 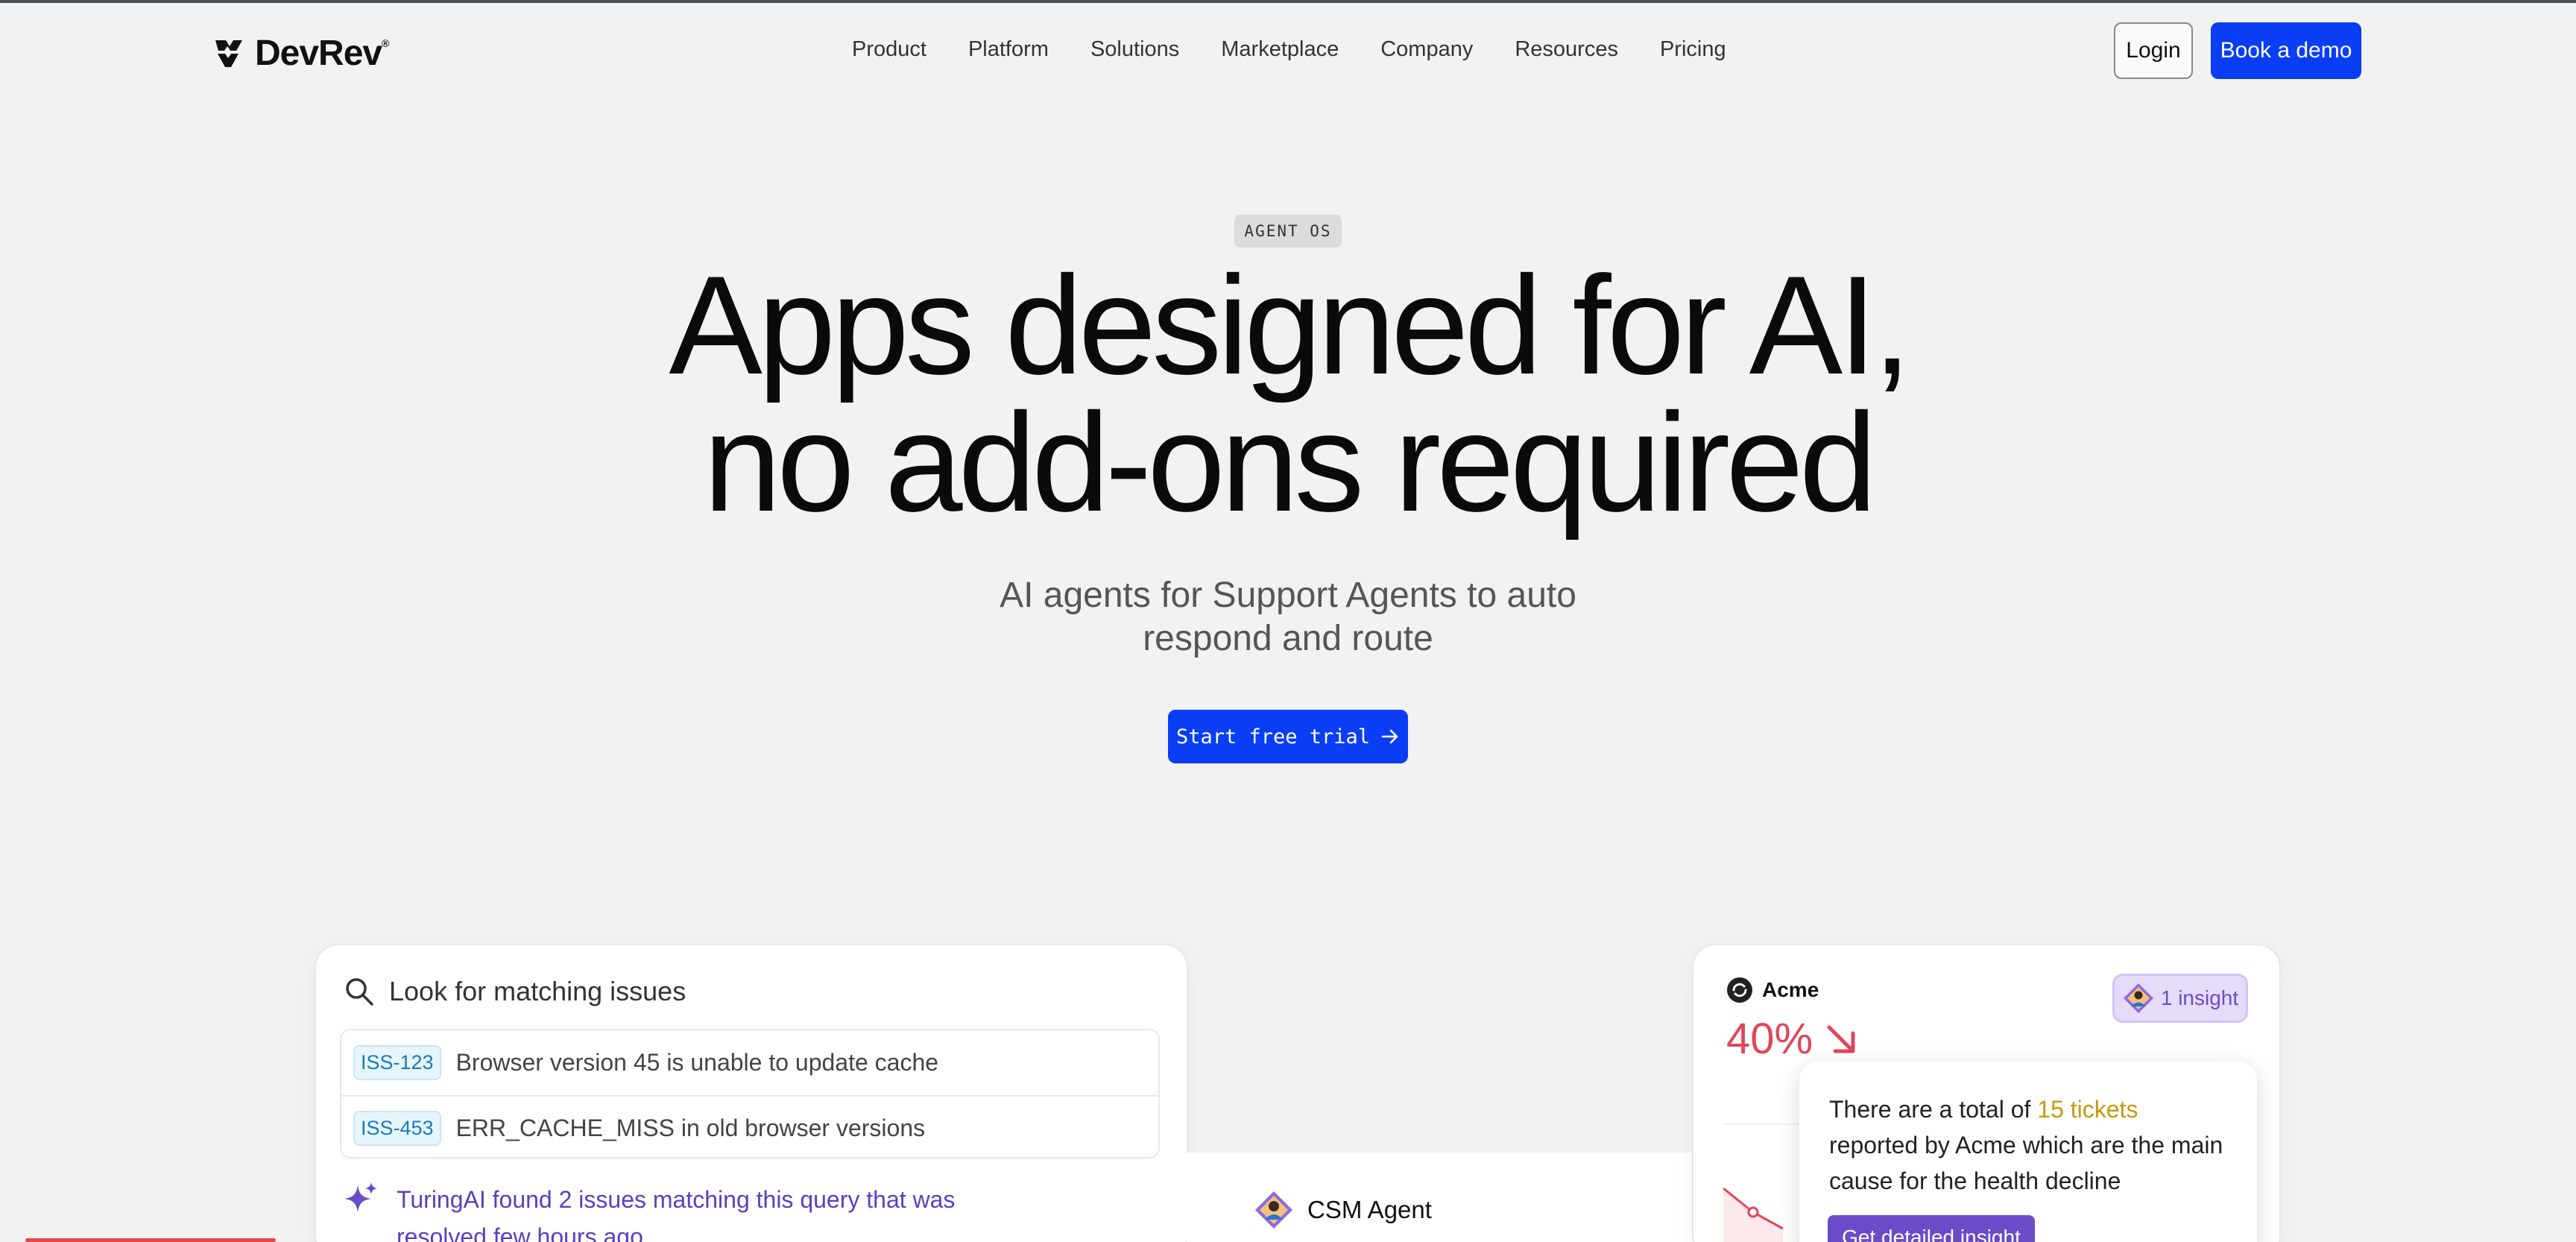 I want to click on get-detailed-insight-button: Get detailed insight, so click(x=1932, y=1228).